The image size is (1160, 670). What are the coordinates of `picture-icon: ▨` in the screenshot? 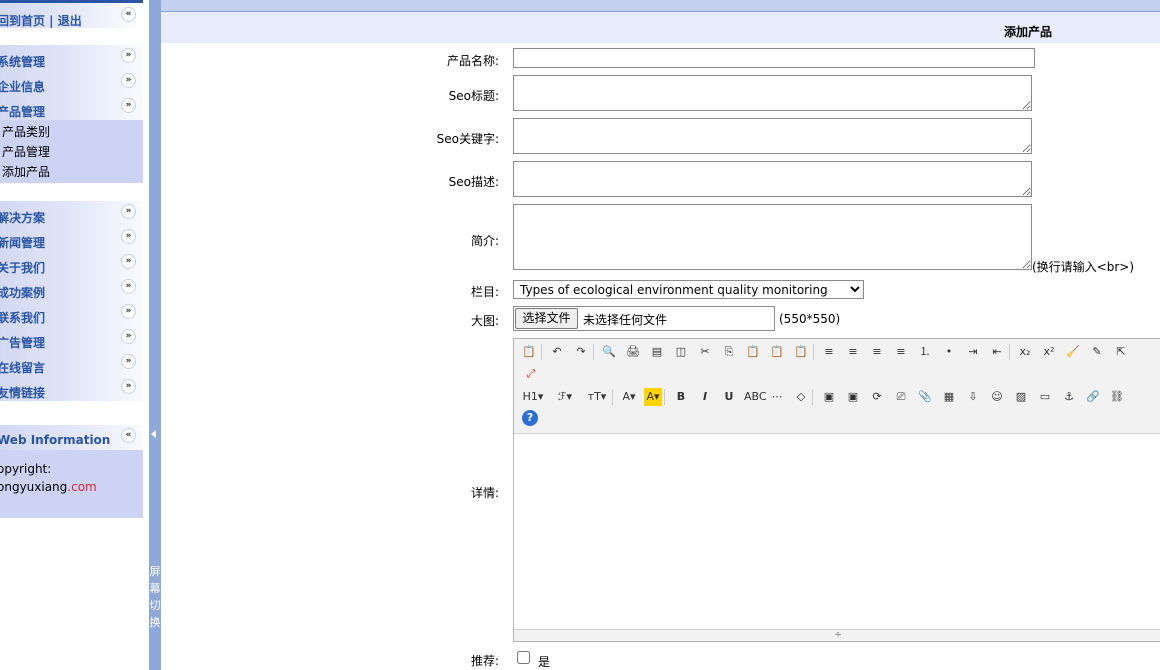 It's located at (1021, 397).